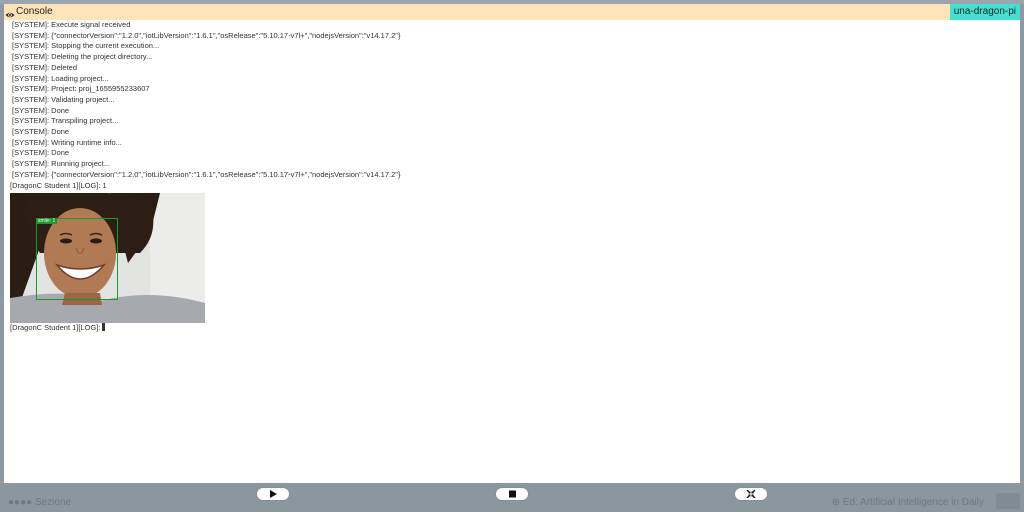 Image resolution: width=1024 pixels, height=512 pixels. What do you see at coordinates (45, 67) in the screenshot?
I see `log-line: [SYSTEM]: Deleted` at bounding box center [45, 67].